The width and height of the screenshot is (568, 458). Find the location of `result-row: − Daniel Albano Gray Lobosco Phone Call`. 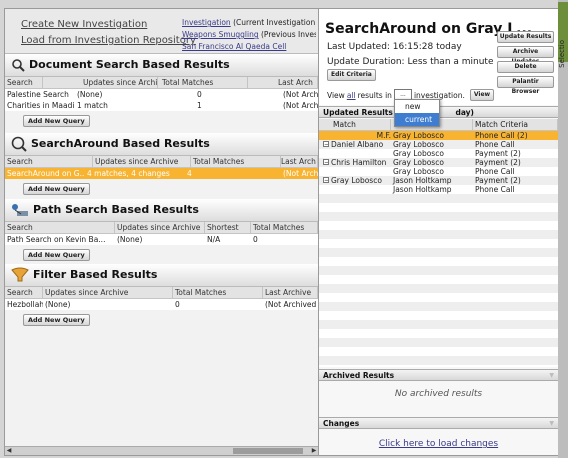

result-row: − Daniel Albano Gray Lobosco Phone Call is located at coordinates (438, 144).